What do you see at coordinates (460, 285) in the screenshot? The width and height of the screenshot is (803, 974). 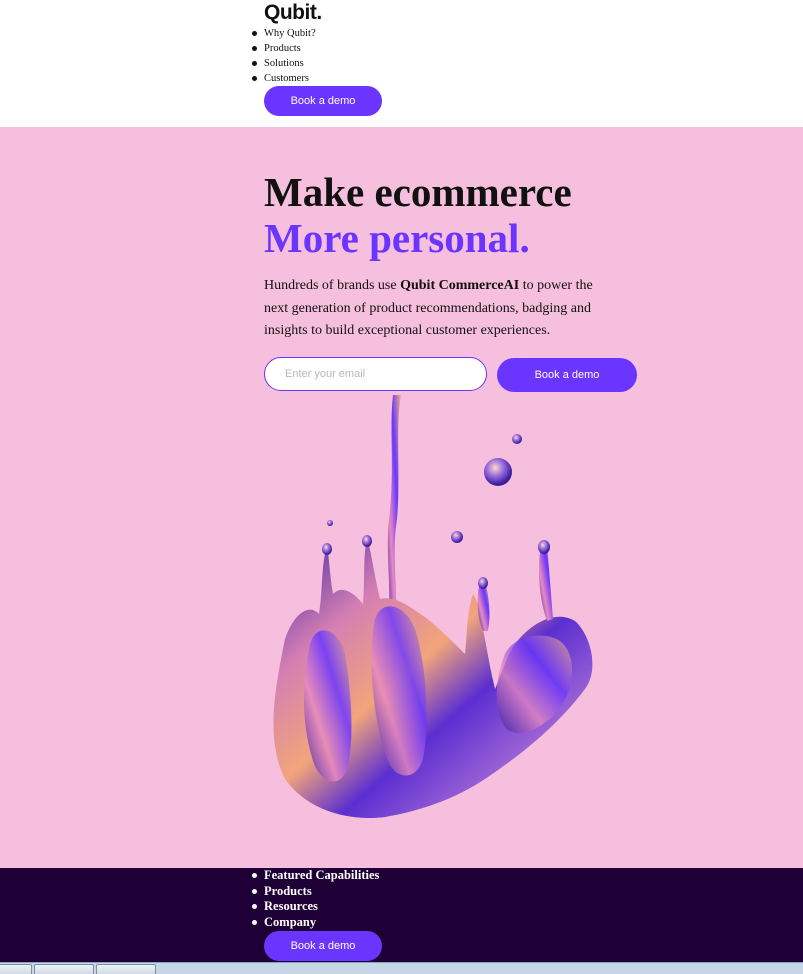 I see `description-brand: Qubit CommerceAI` at bounding box center [460, 285].